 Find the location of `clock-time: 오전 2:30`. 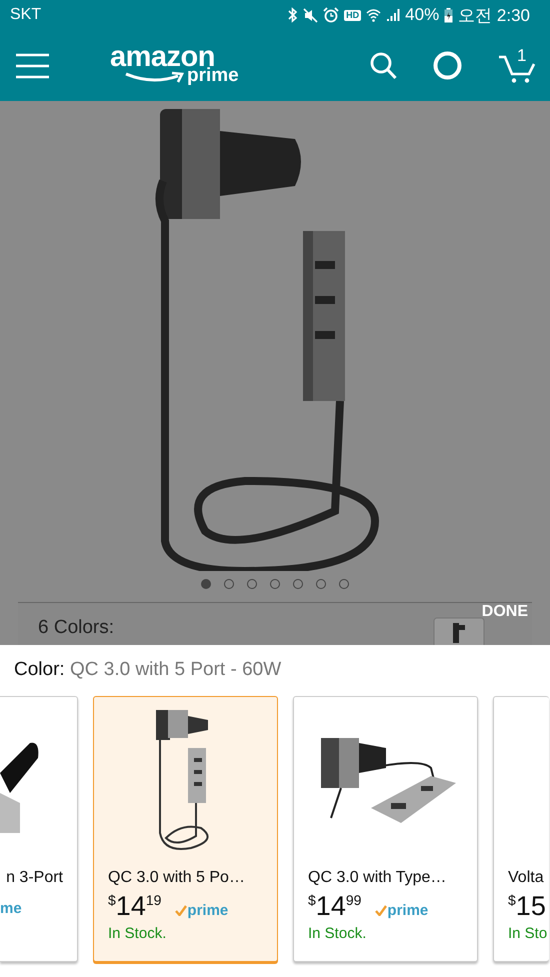

clock-time: 오전 2:30 is located at coordinates (494, 15).